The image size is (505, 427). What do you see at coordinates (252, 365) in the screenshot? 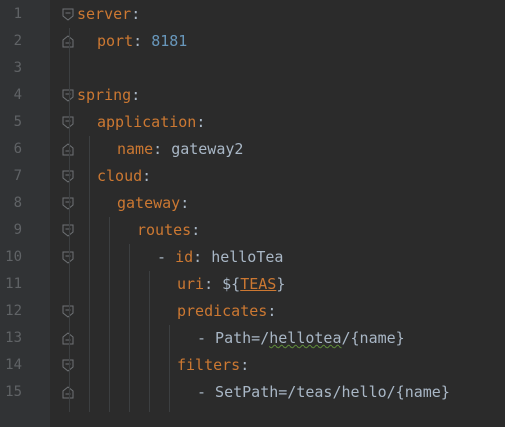
I see `code-line: 14 filters:` at bounding box center [252, 365].